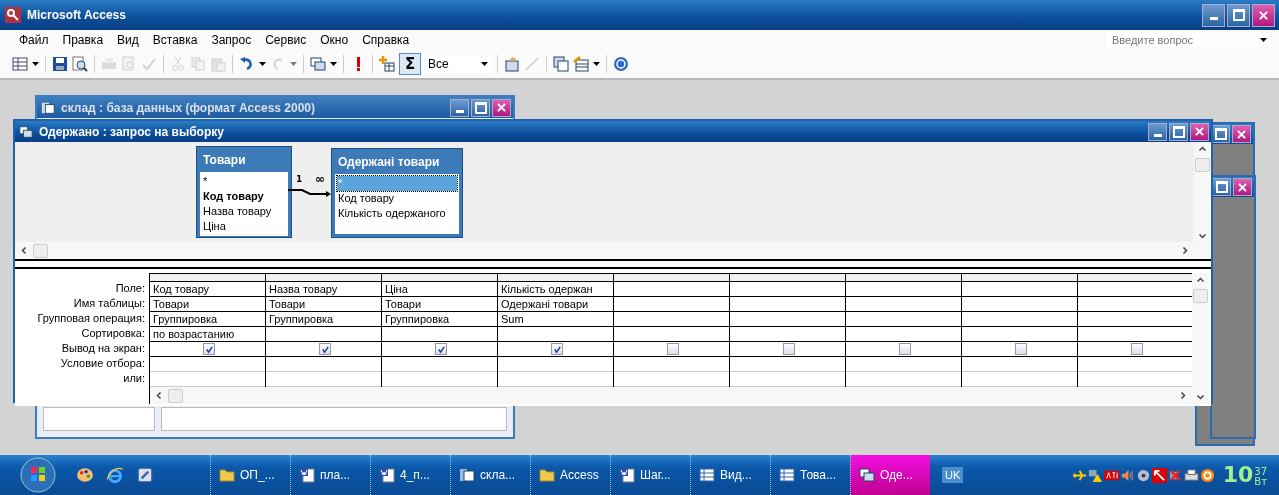 The height and width of the screenshot is (495, 1279). I want to click on field-item: Код товару, so click(397, 198).